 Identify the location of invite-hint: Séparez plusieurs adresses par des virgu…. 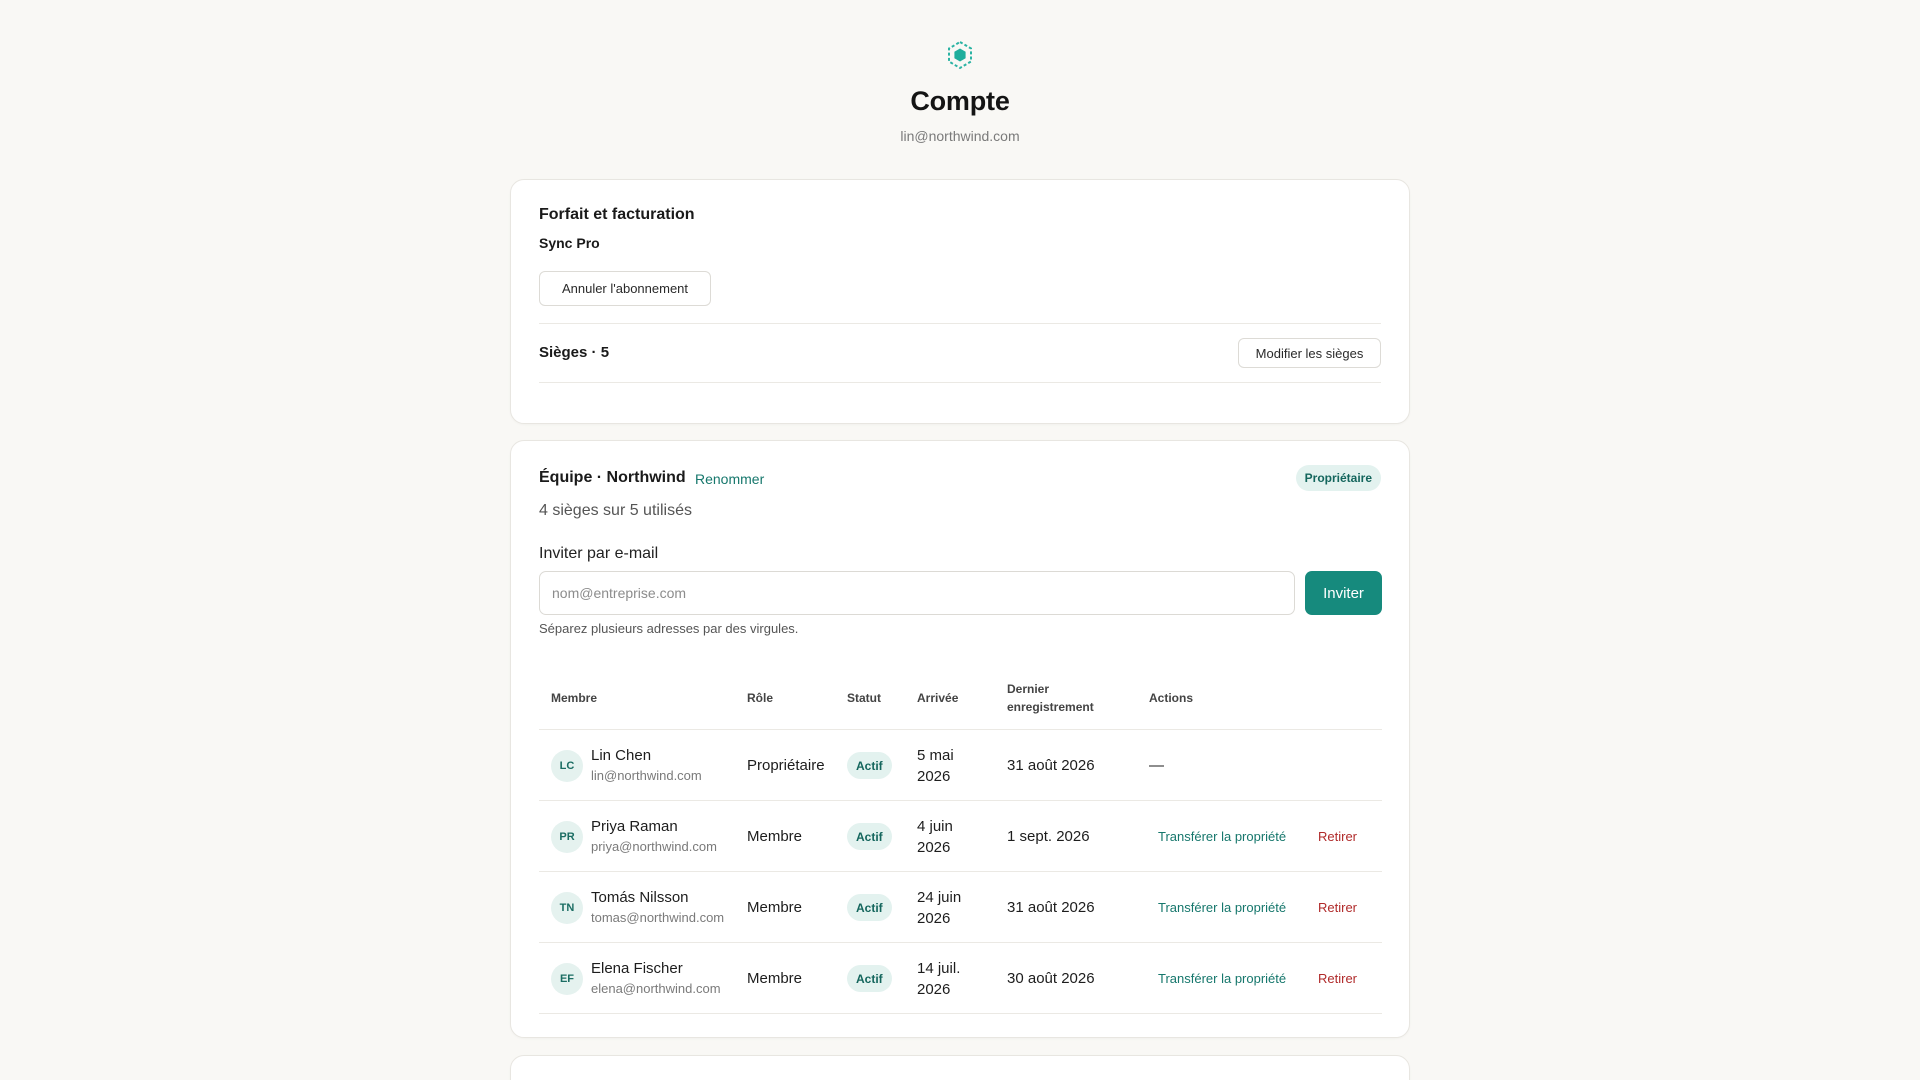
(669, 628).